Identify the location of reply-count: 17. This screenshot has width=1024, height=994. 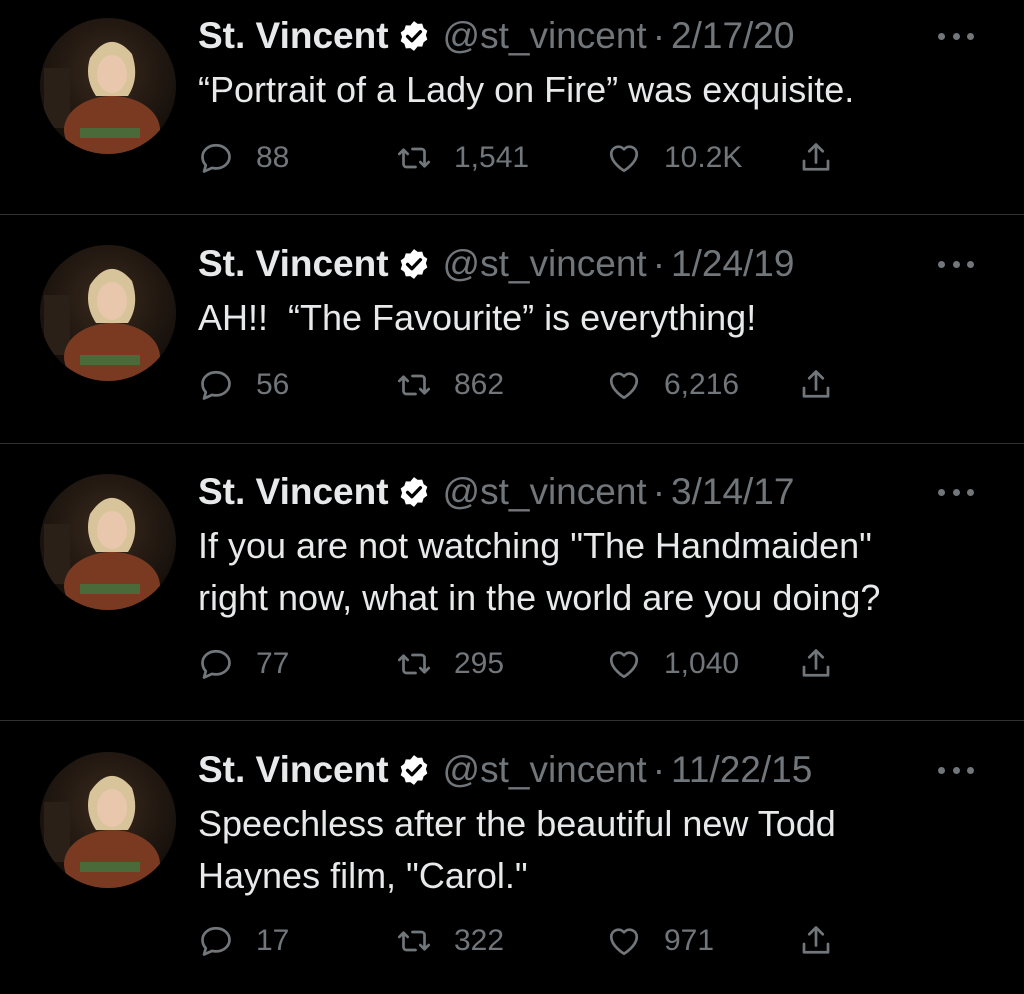
(273, 940).